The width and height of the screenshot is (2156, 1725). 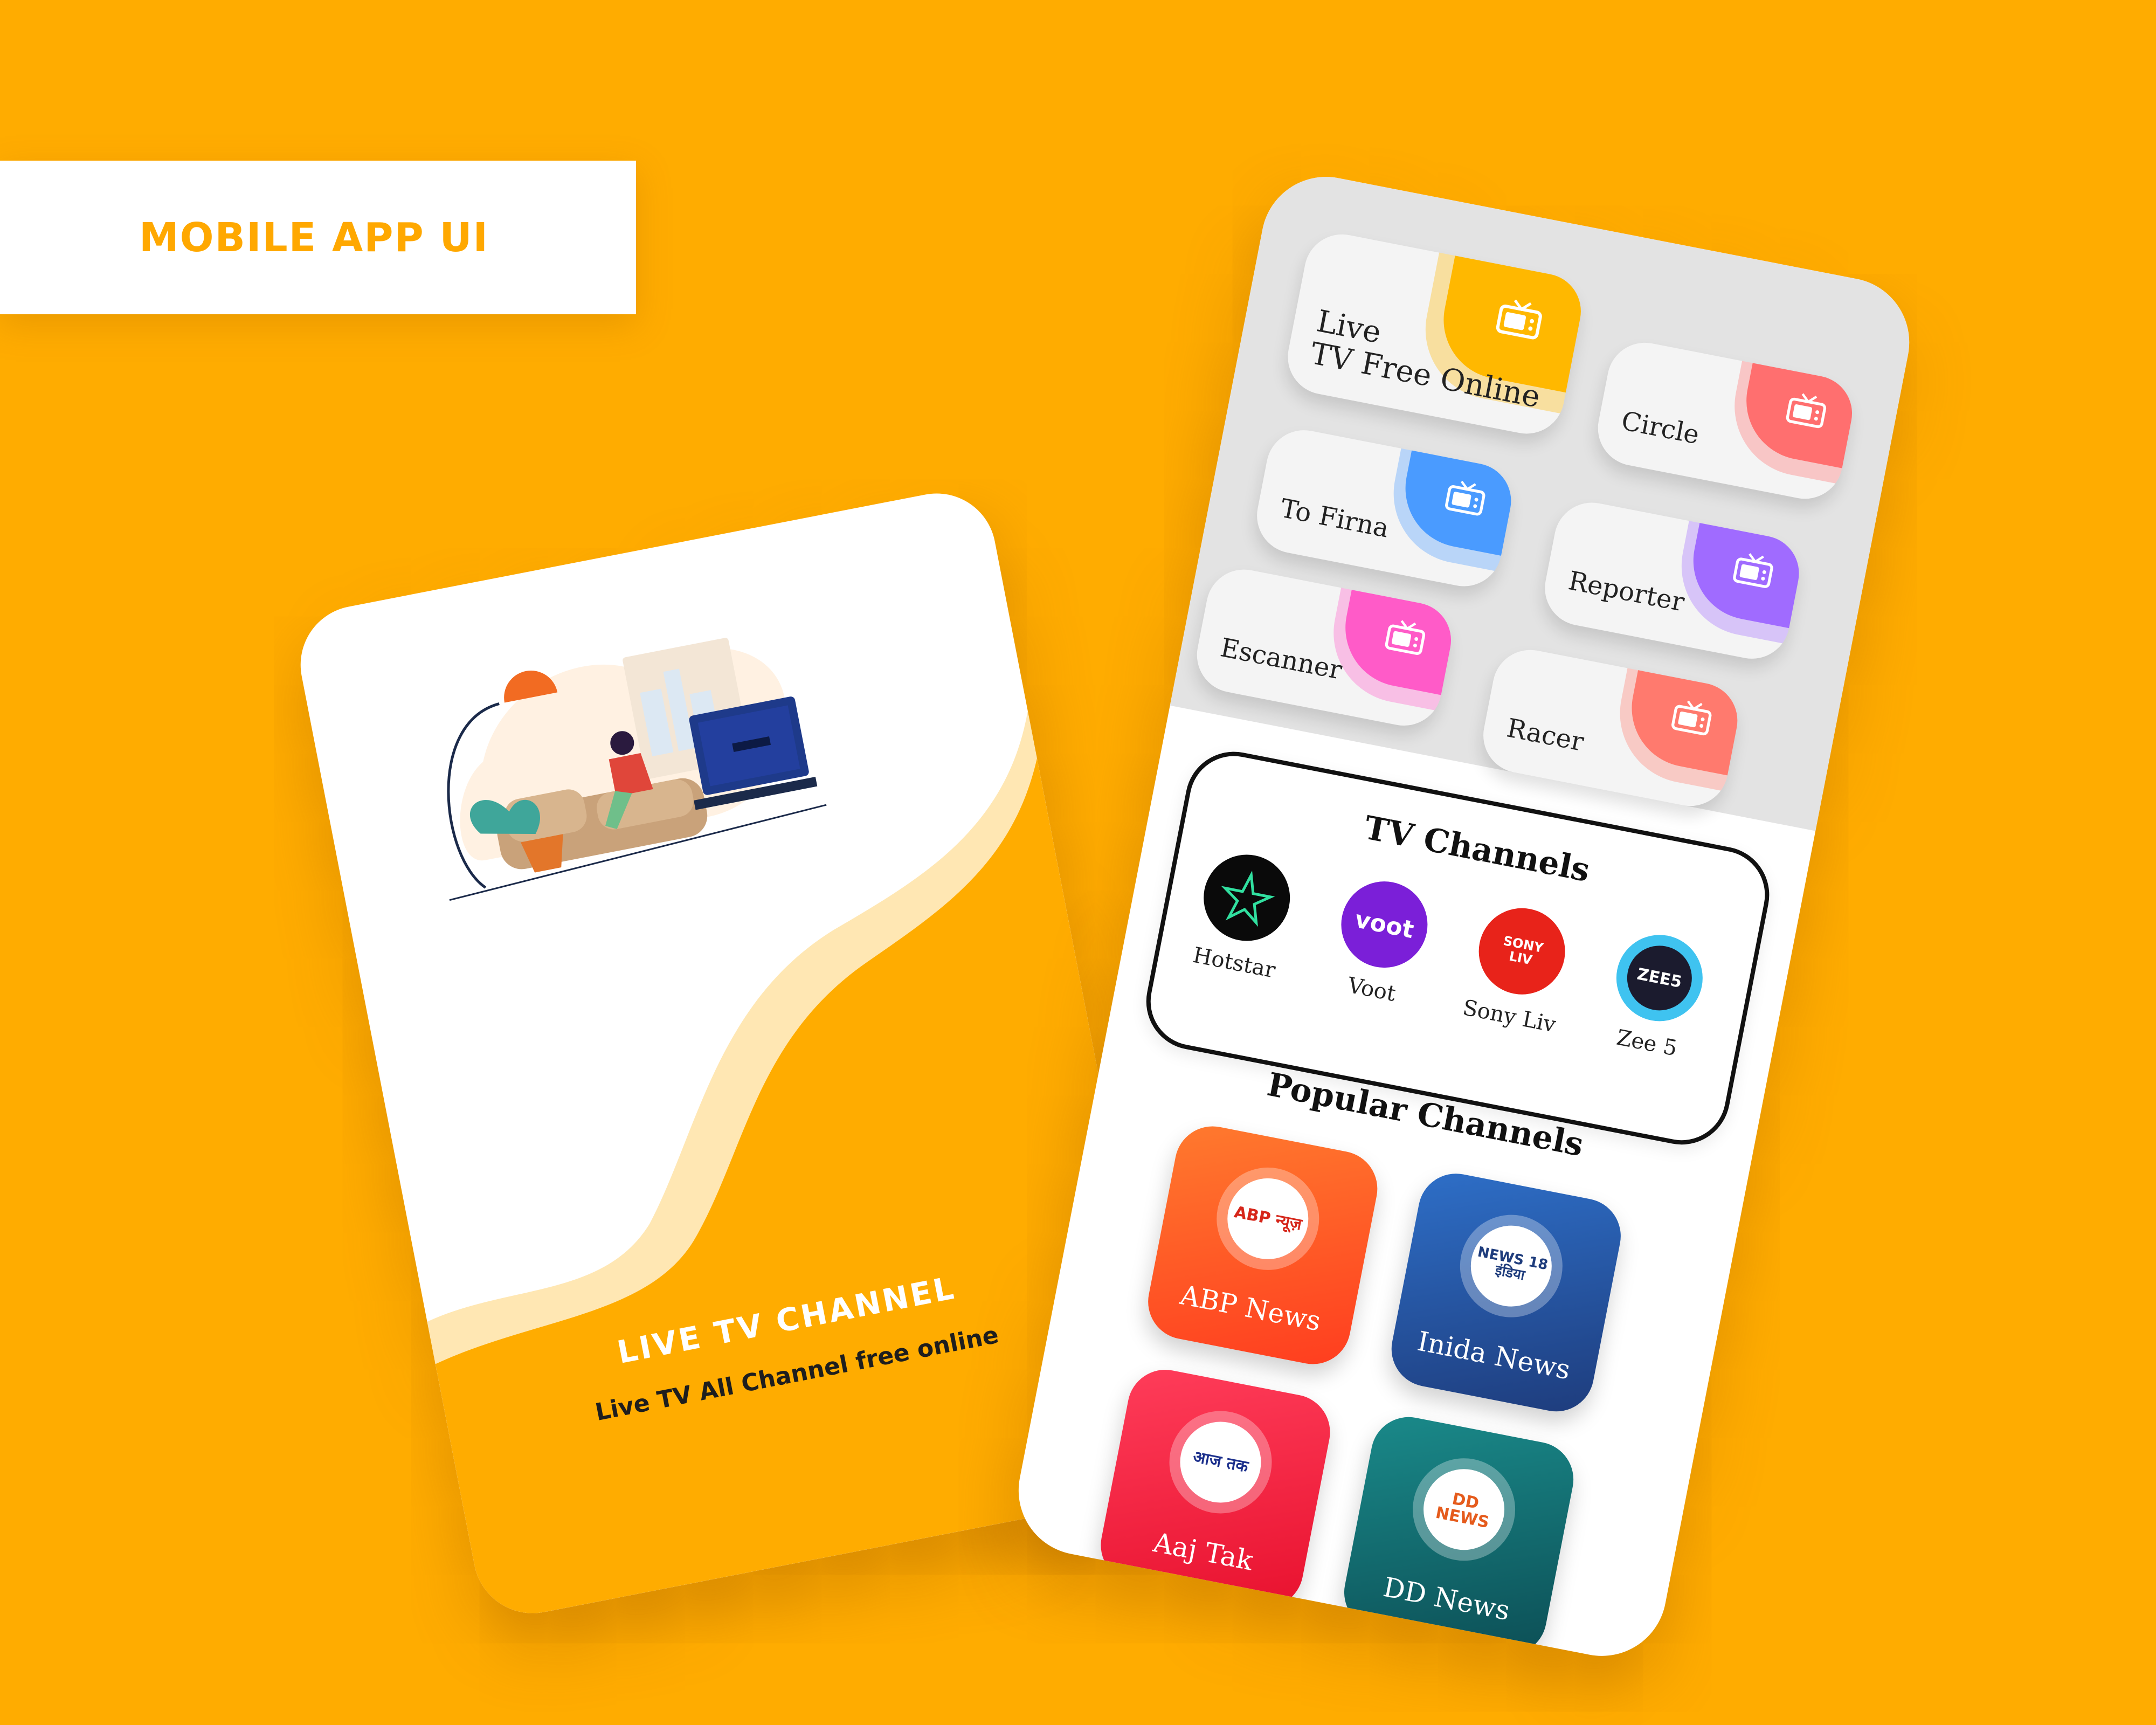 What do you see at coordinates (1493, 1355) in the screenshot?
I see `popular-channel-name: Inida News` at bounding box center [1493, 1355].